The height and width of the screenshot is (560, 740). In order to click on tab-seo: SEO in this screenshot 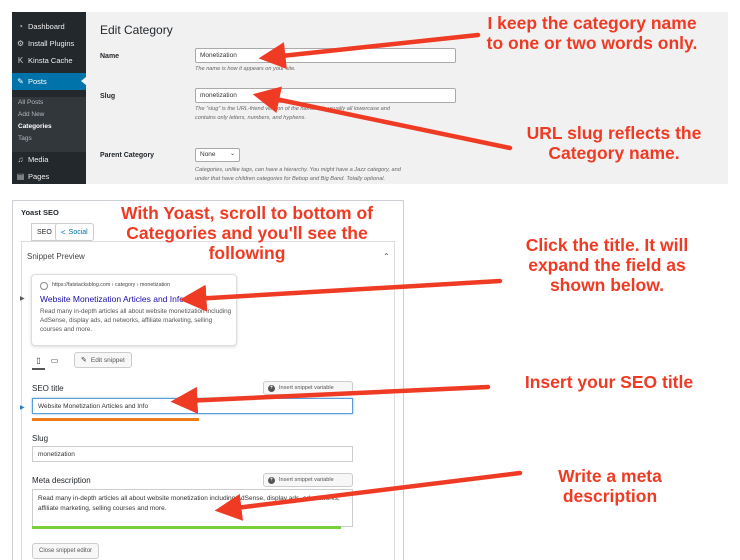, I will do `click(44, 232)`.